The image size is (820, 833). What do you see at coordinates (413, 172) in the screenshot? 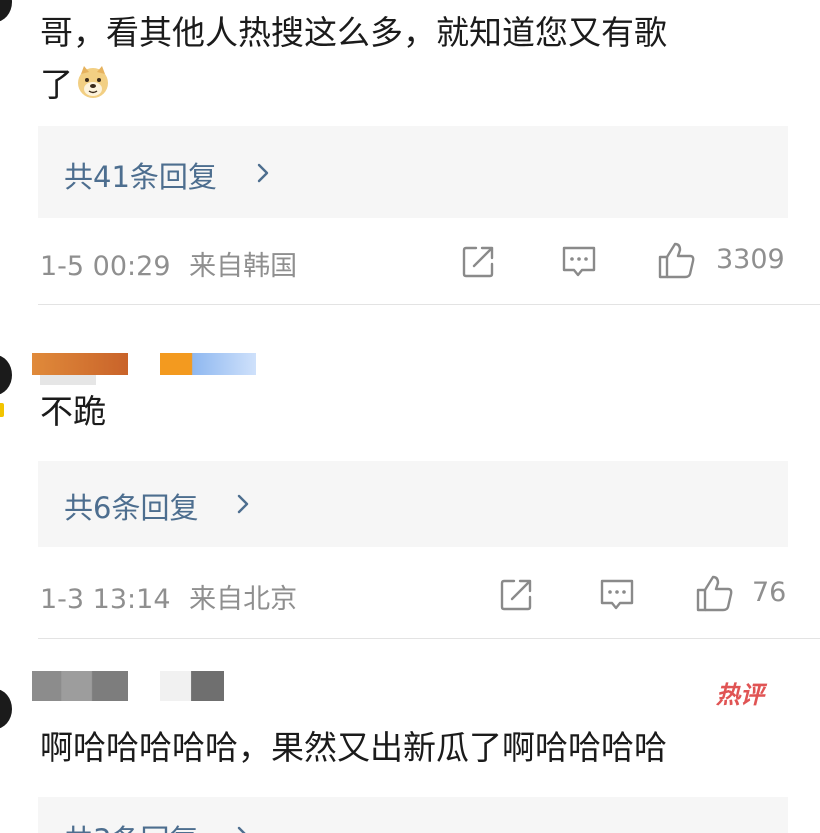
I see `reply-summary: 共41条回复` at bounding box center [413, 172].